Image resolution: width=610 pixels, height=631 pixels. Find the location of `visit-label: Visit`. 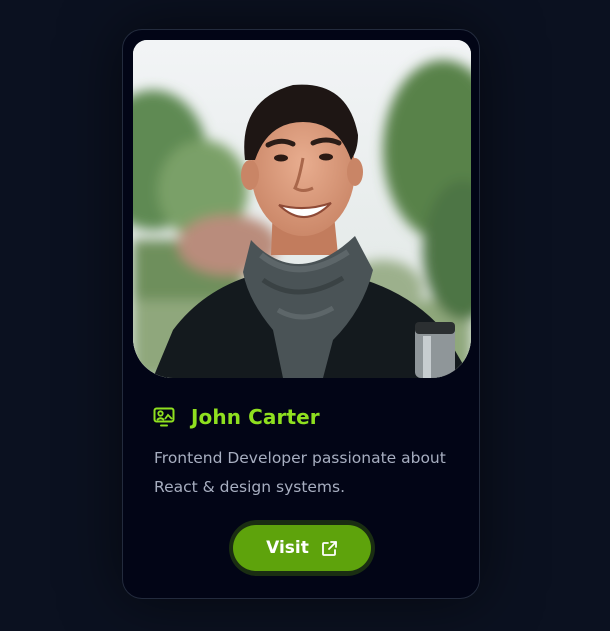

visit-label: Visit is located at coordinates (287, 548).